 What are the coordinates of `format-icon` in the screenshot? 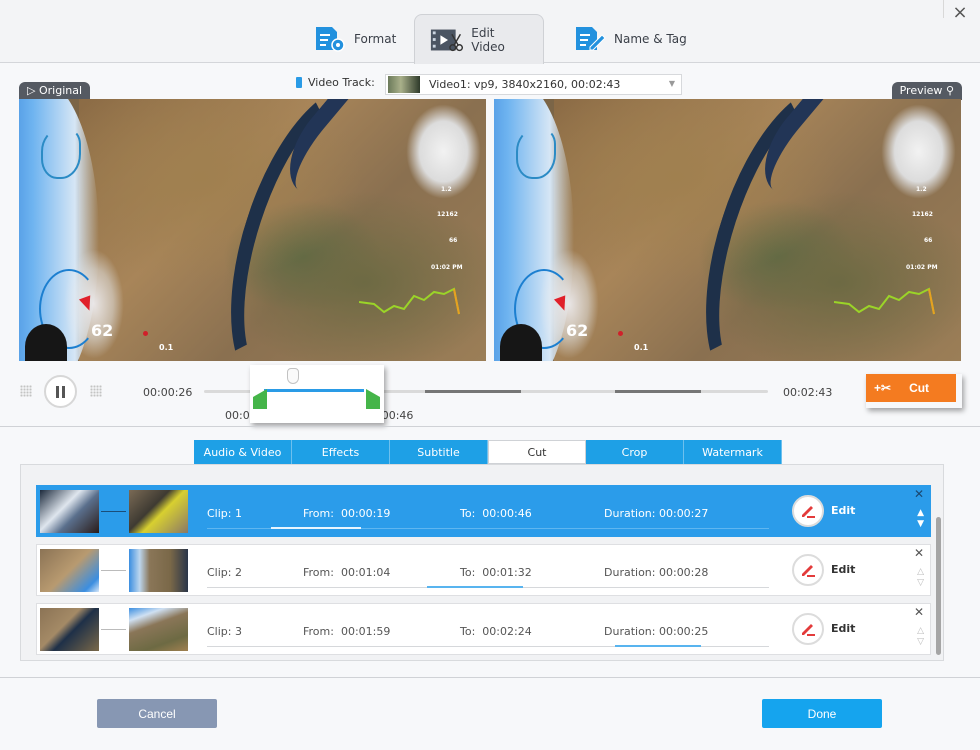 It's located at (330, 39).